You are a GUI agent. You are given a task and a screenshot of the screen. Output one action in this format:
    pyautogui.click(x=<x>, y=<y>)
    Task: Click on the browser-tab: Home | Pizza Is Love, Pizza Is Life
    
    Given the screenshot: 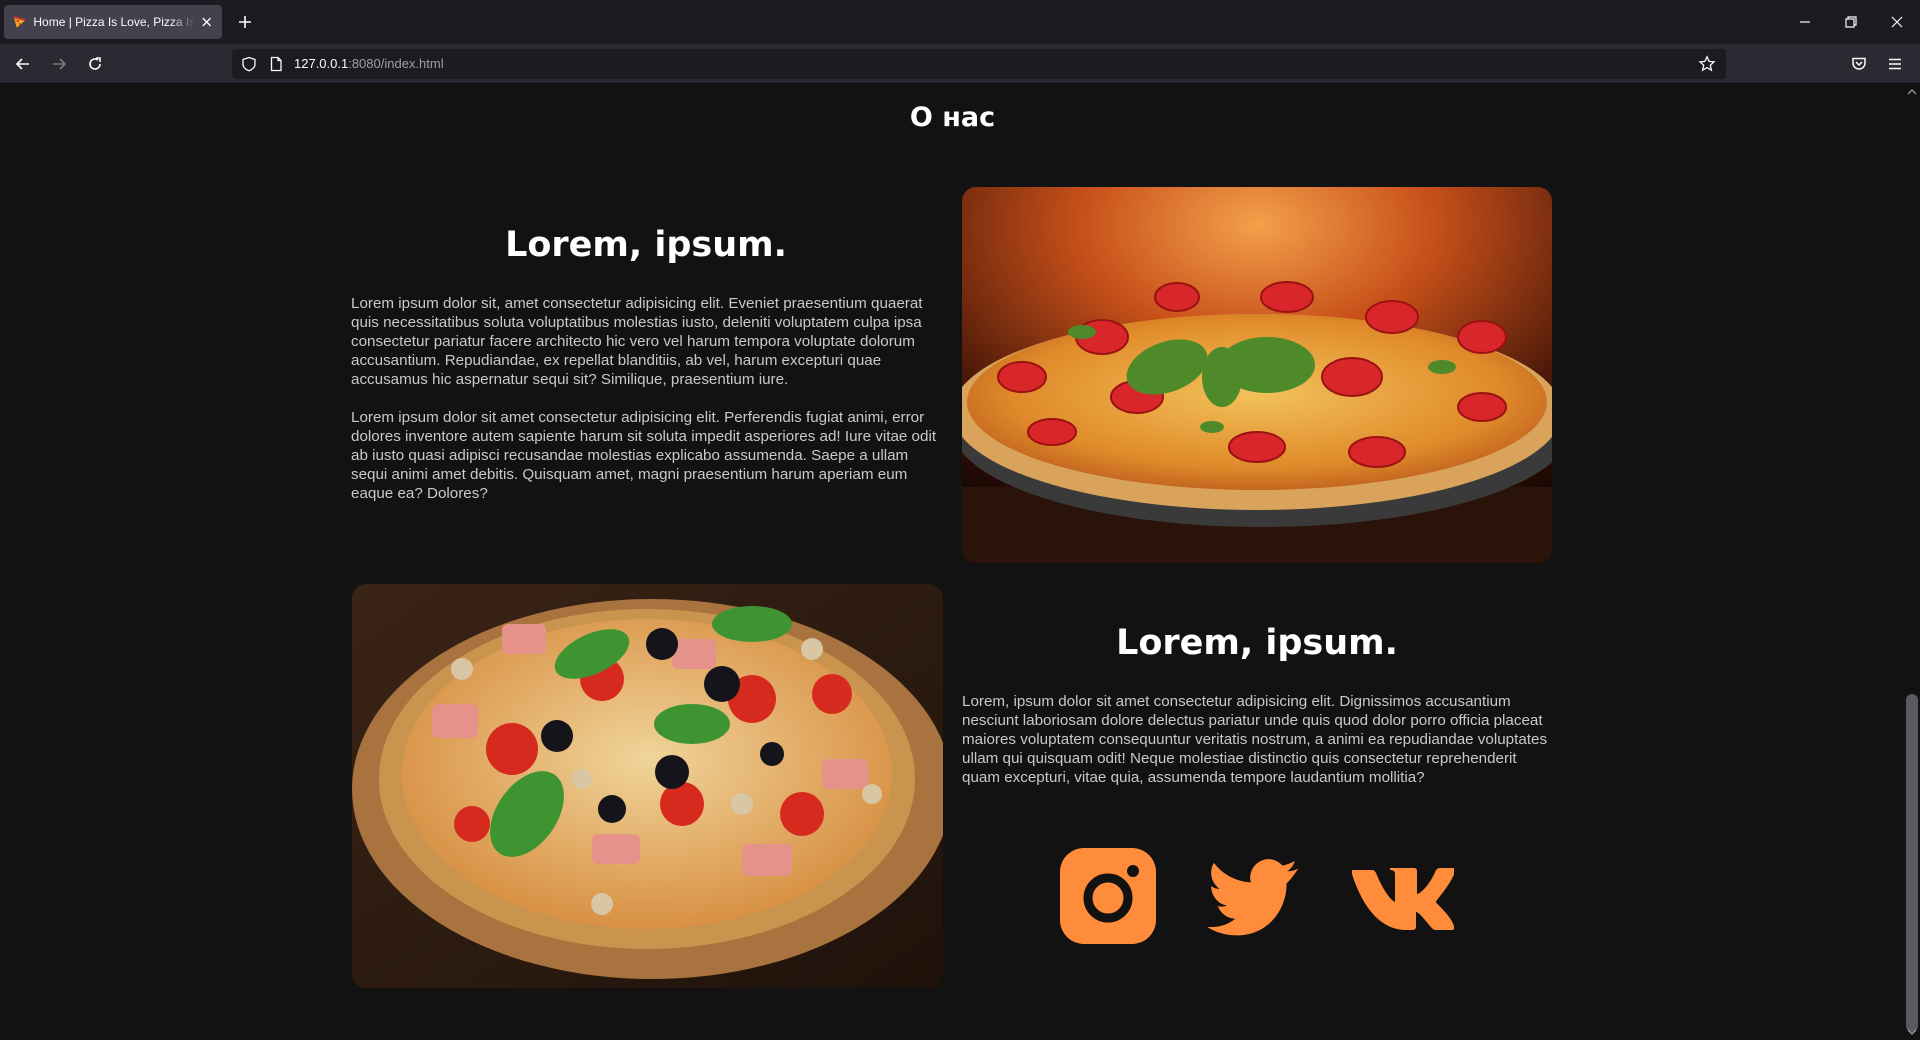 What is the action you would take?
    pyautogui.click(x=113, y=22)
    